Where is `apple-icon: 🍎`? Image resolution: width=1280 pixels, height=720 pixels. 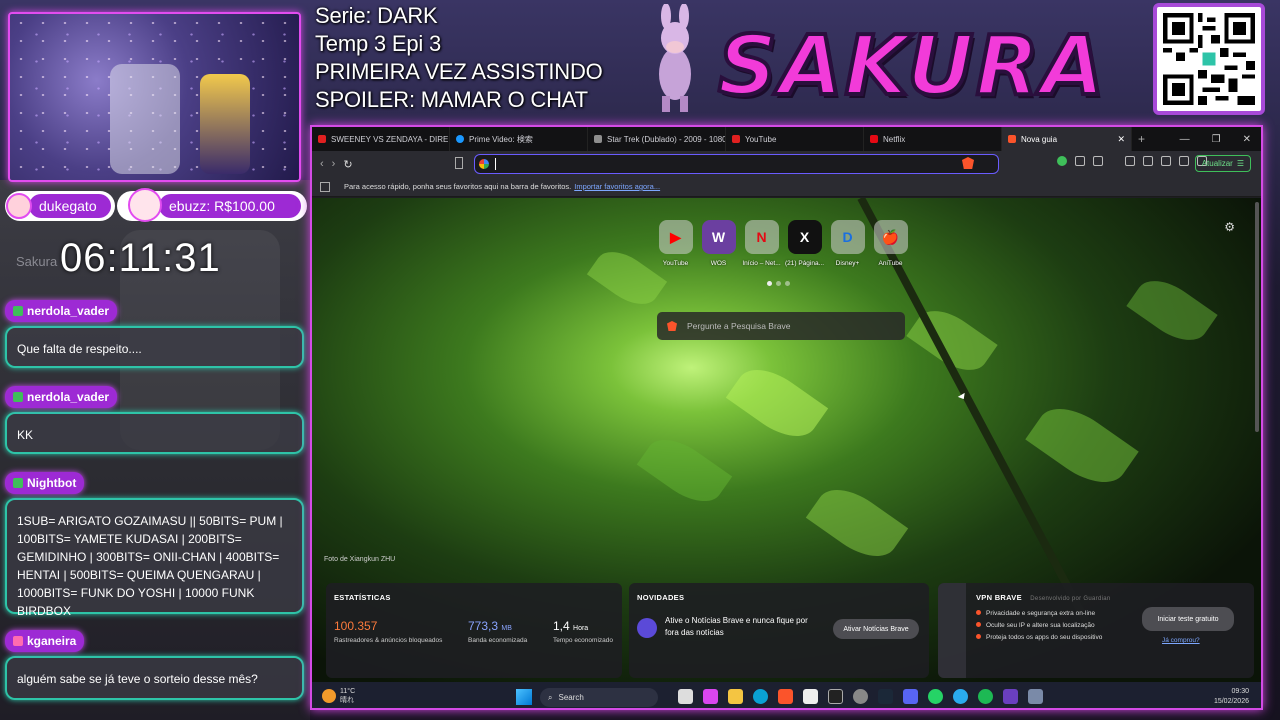 apple-icon: 🍎 is located at coordinates (890, 237).